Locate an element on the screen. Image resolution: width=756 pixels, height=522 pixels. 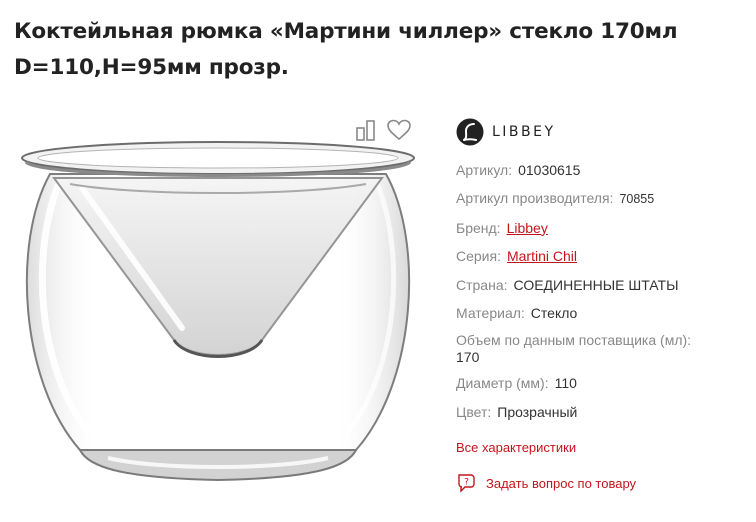
series-link: Martini Chil is located at coordinates (542, 256).